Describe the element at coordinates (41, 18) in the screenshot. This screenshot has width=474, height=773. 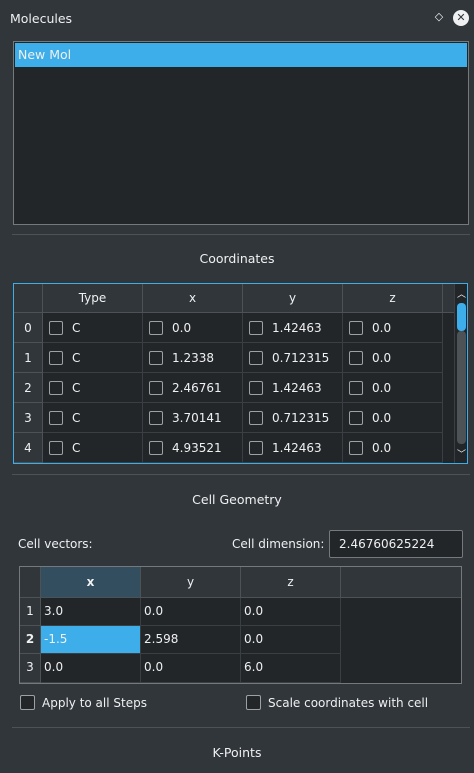
I see `dock-title: Molecules` at that location.